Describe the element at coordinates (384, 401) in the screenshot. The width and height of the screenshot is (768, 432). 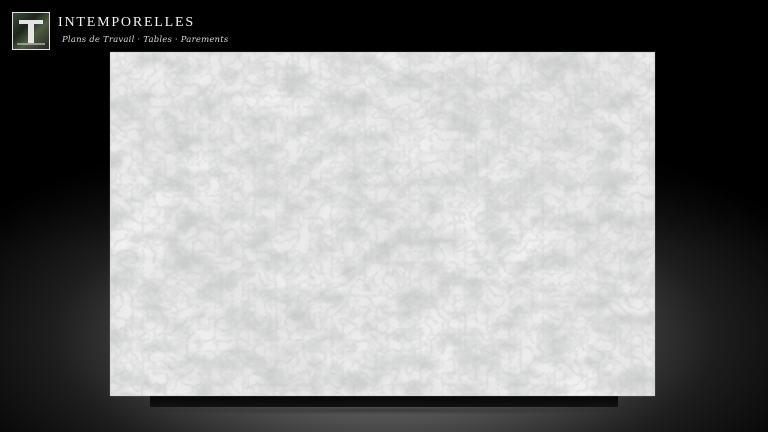
I see `slab-stand` at that location.